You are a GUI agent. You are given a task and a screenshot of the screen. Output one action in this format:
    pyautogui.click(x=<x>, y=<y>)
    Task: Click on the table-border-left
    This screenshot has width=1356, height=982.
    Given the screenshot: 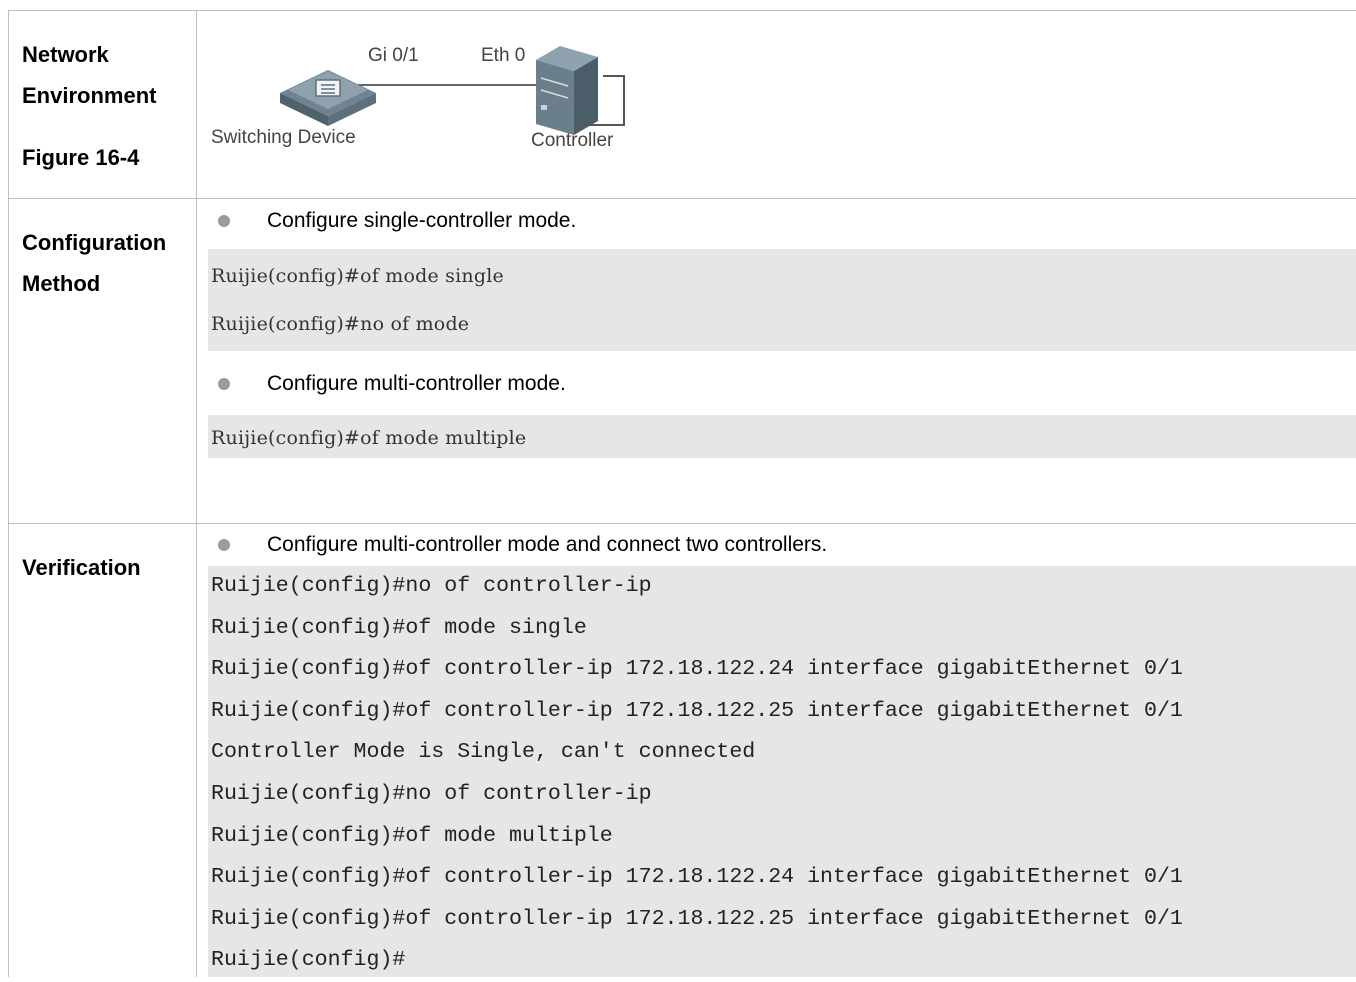 What is the action you would take?
    pyautogui.click(x=8, y=493)
    